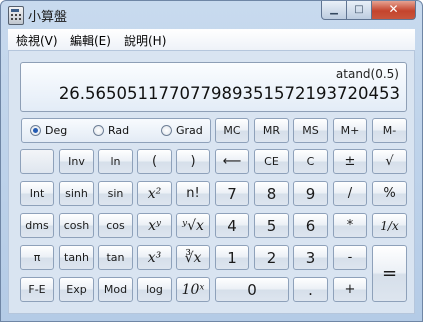 This screenshot has height=322, width=423. Describe the element at coordinates (37, 193) in the screenshot. I see `int-button: Int` at that location.